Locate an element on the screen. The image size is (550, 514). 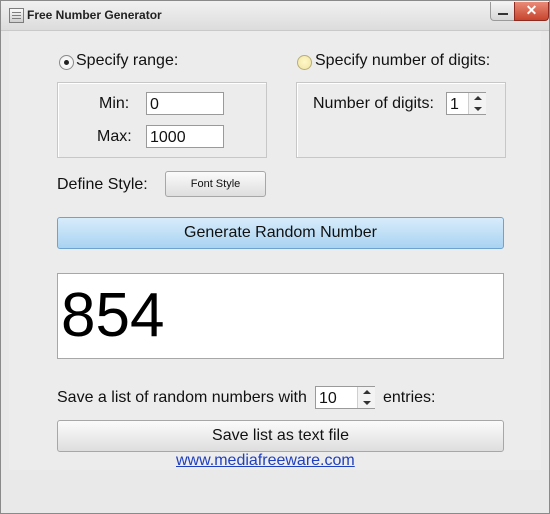
entries-value: 10 is located at coordinates (328, 398).